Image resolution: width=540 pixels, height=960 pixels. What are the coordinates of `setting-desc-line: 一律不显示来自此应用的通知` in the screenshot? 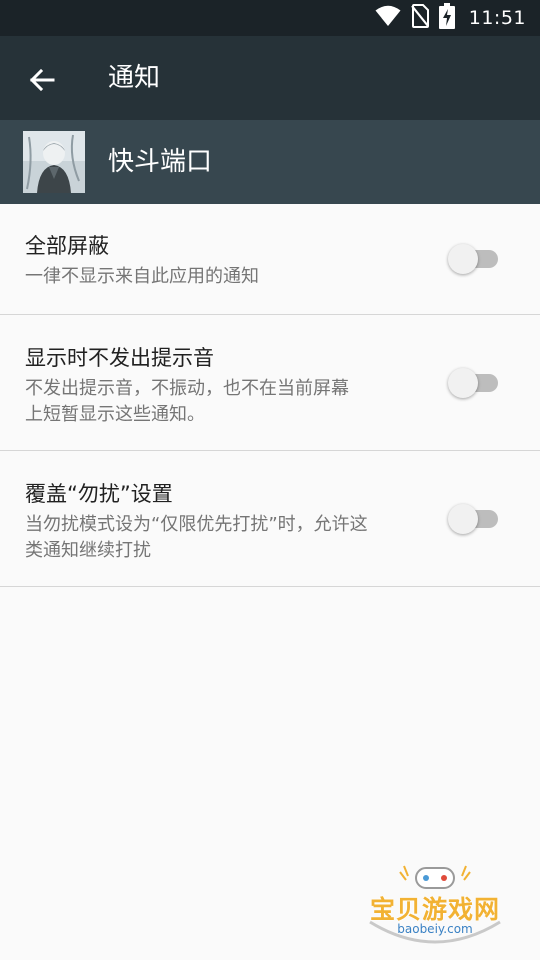 It's located at (142, 276).